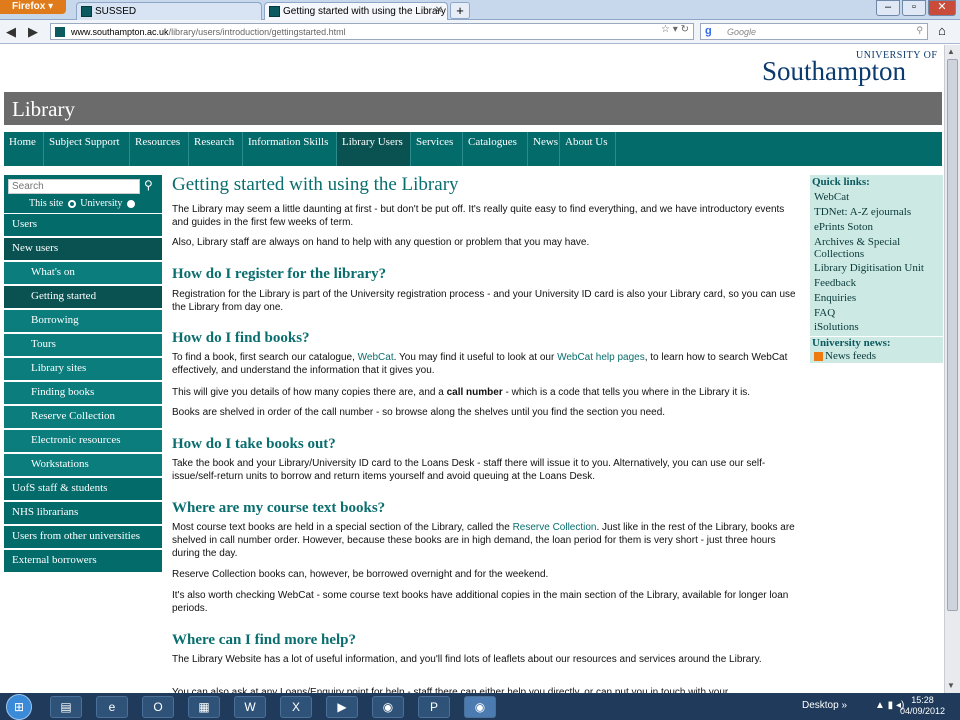 Image resolution: width=960 pixels, height=720 pixels. I want to click on document-icon: ▦, so click(204, 707).